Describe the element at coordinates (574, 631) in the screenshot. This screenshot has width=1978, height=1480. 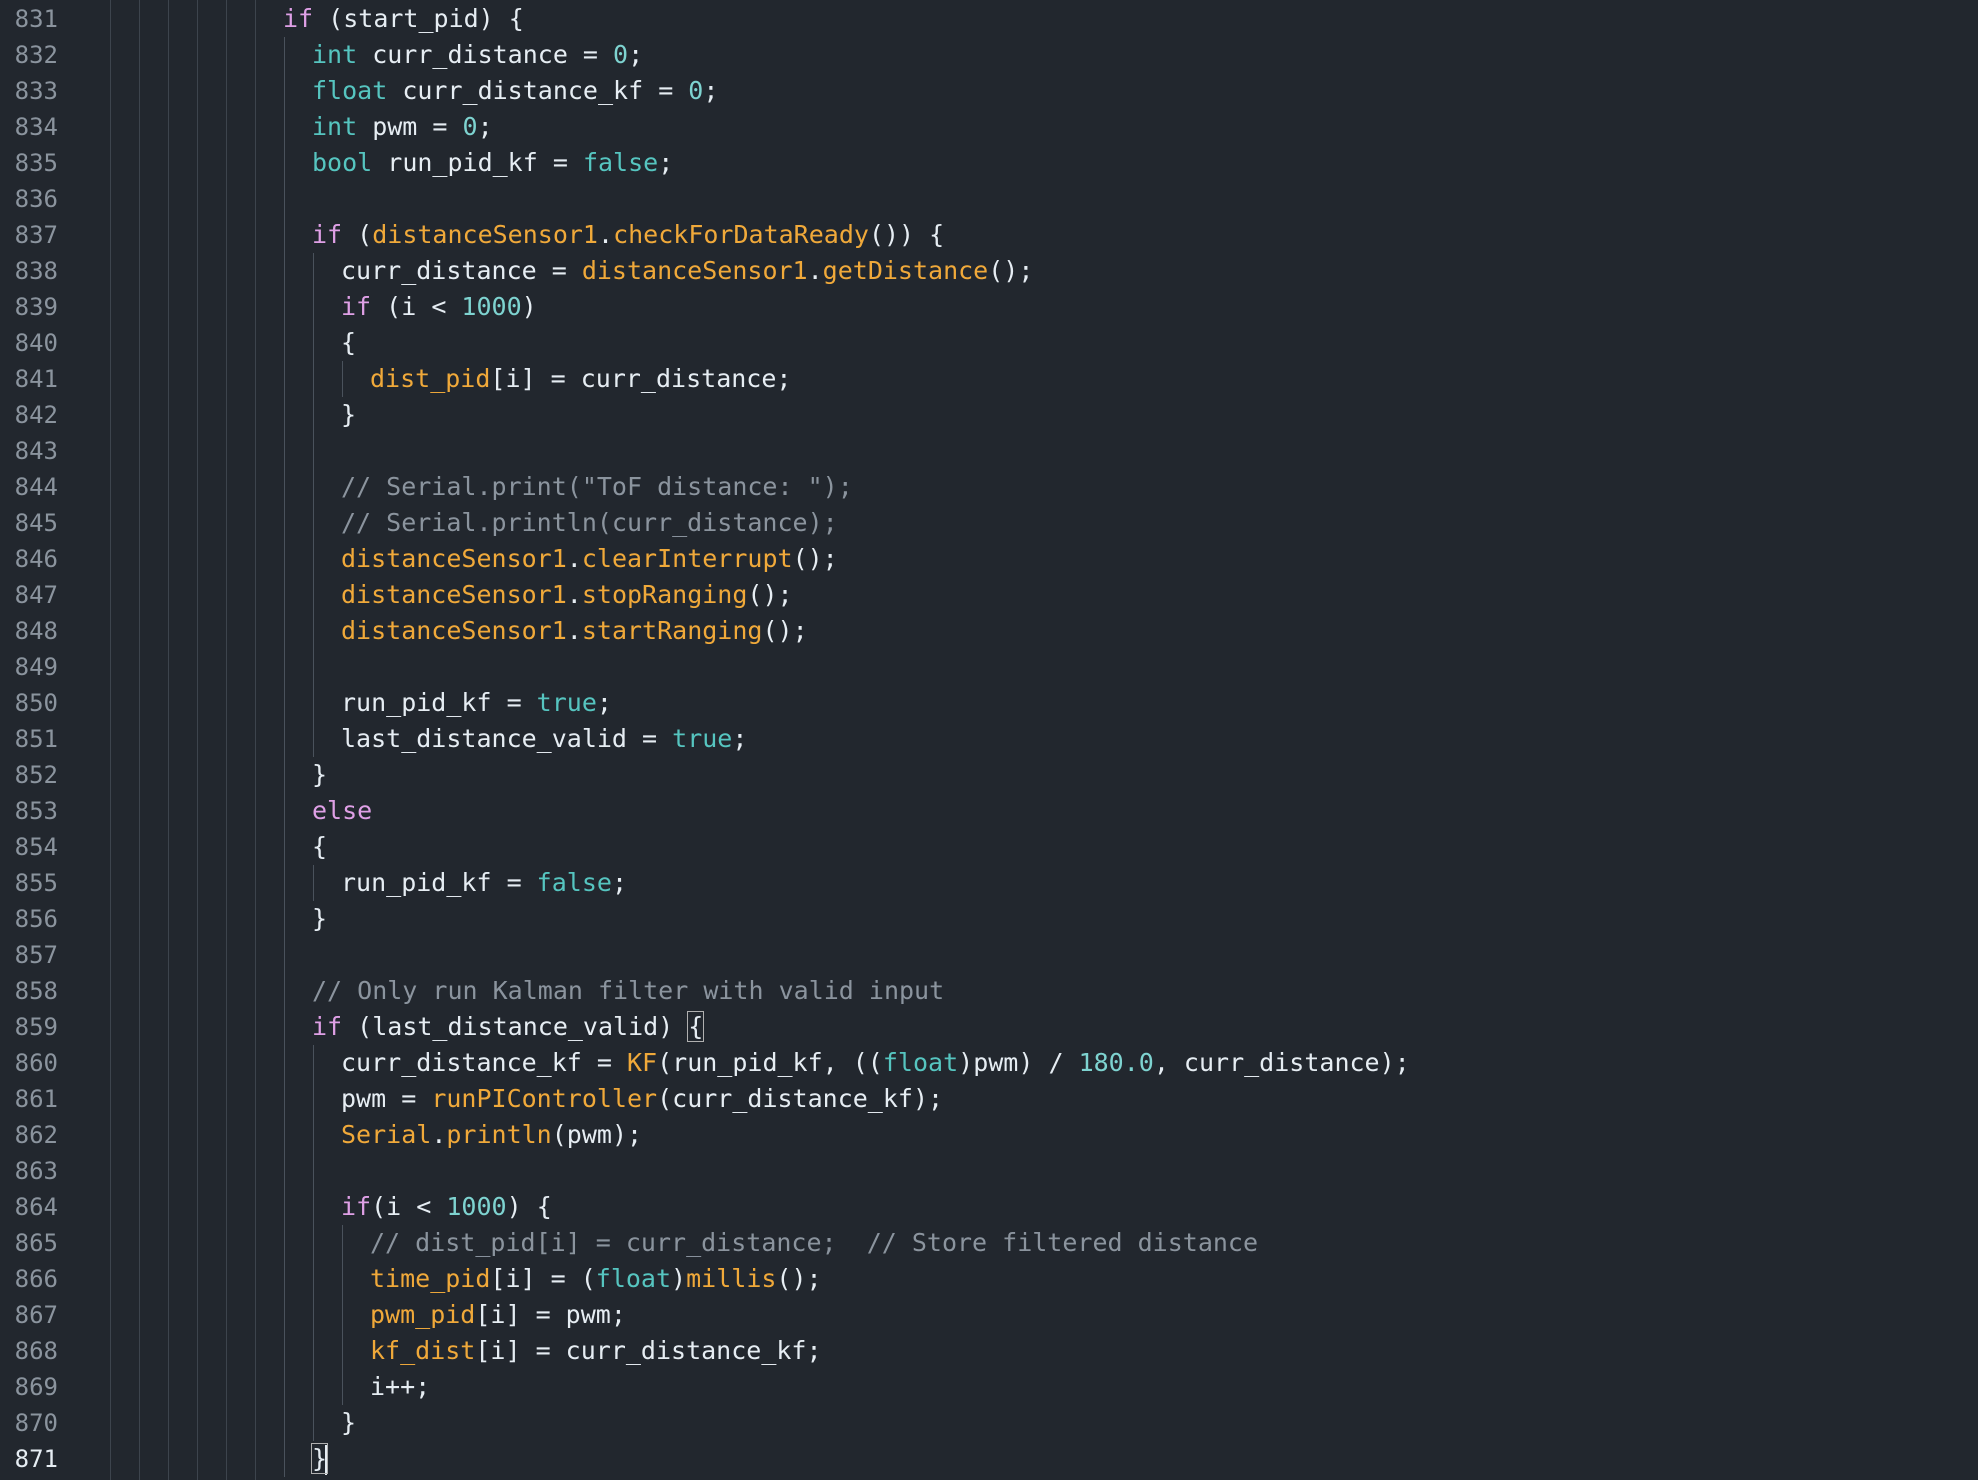
I see `code-line: distanceSensor1.startRanging();` at that location.